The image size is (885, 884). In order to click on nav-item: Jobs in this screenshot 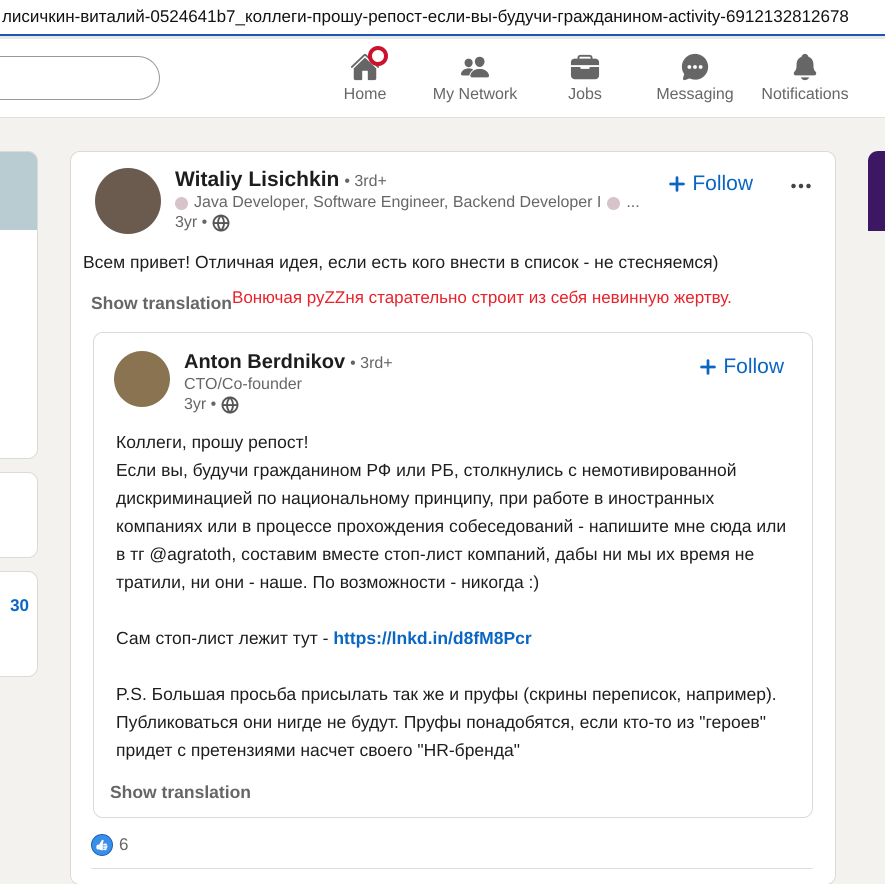, I will do `click(585, 78)`.